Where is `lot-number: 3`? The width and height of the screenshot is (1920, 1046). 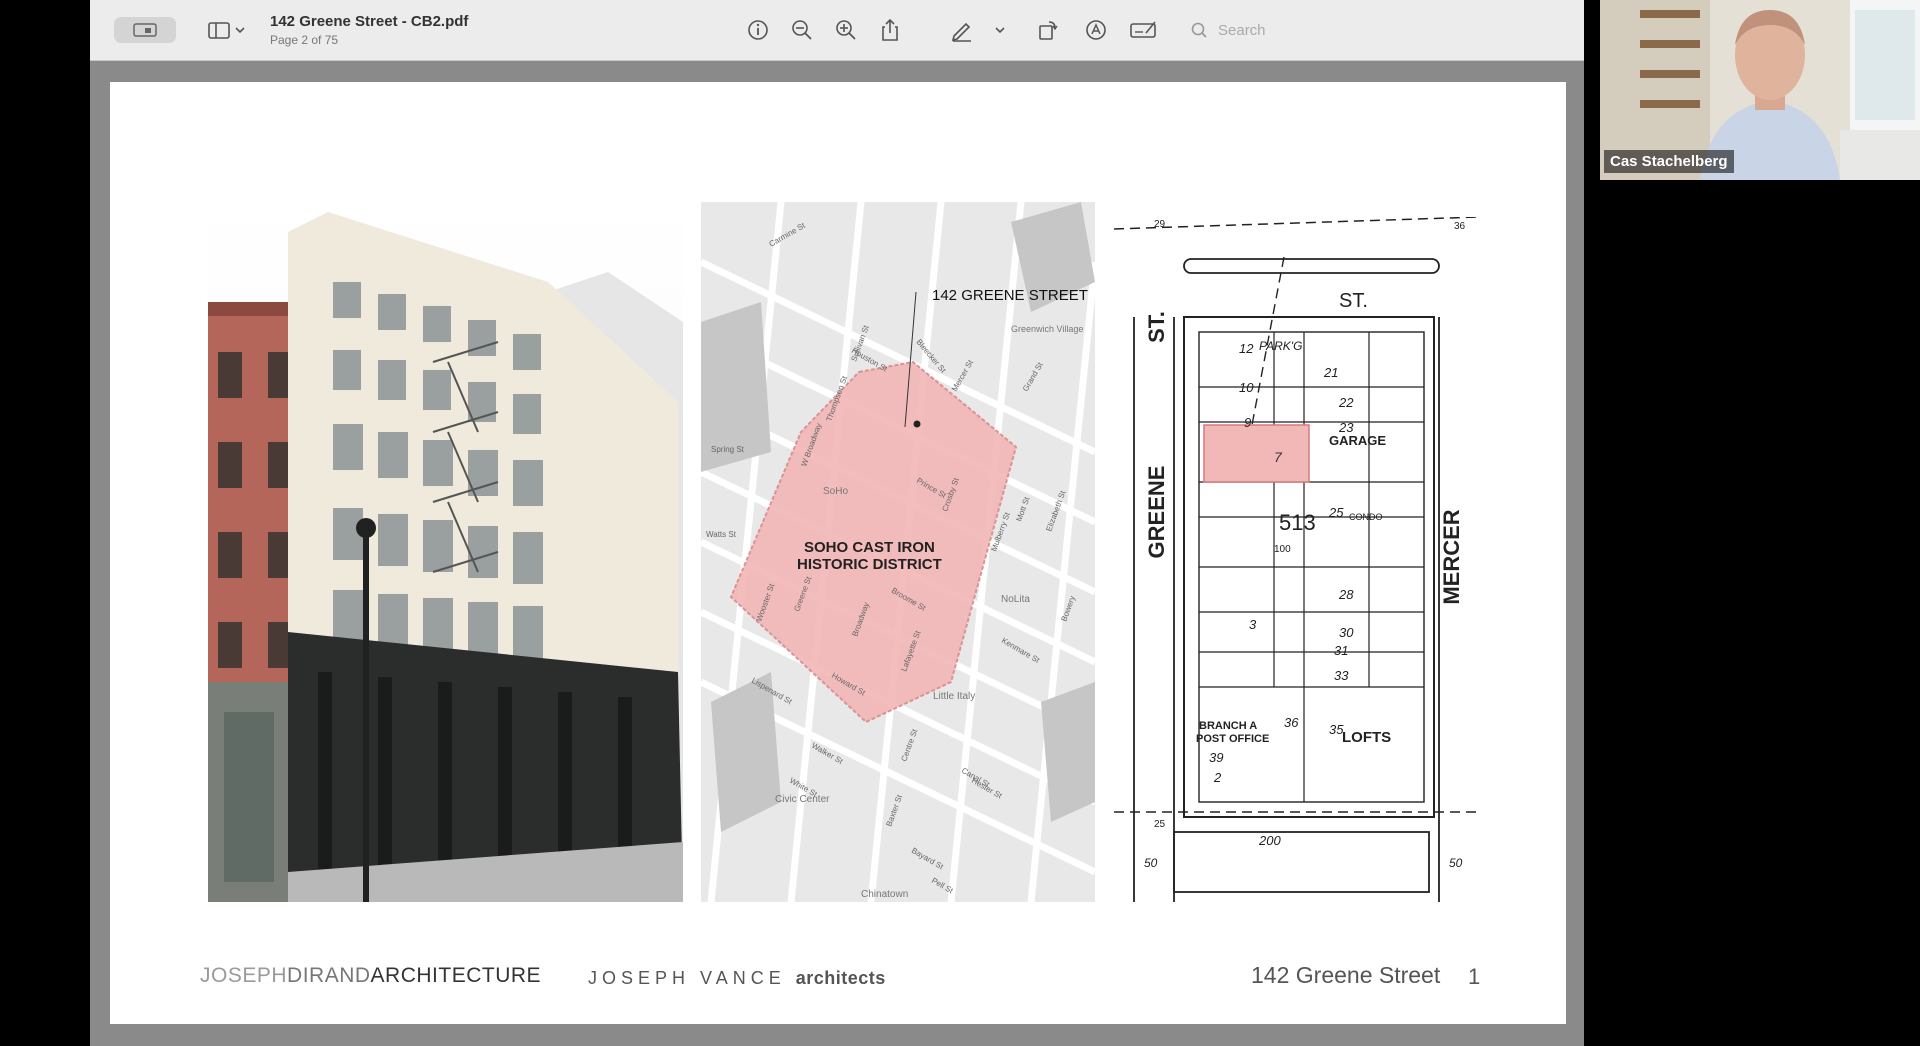 lot-number: 3 is located at coordinates (1253, 624).